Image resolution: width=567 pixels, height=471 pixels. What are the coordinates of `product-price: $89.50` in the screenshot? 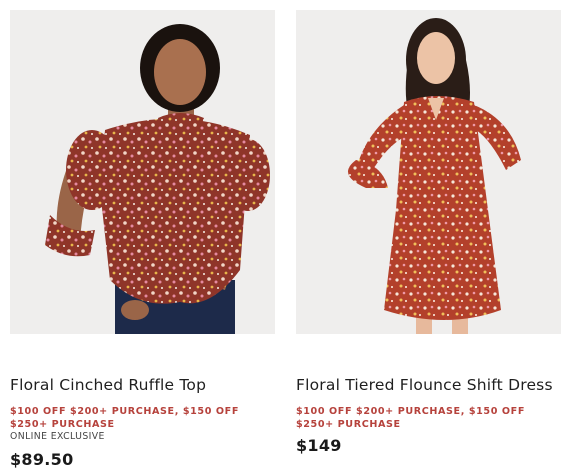 It's located at (42, 459).